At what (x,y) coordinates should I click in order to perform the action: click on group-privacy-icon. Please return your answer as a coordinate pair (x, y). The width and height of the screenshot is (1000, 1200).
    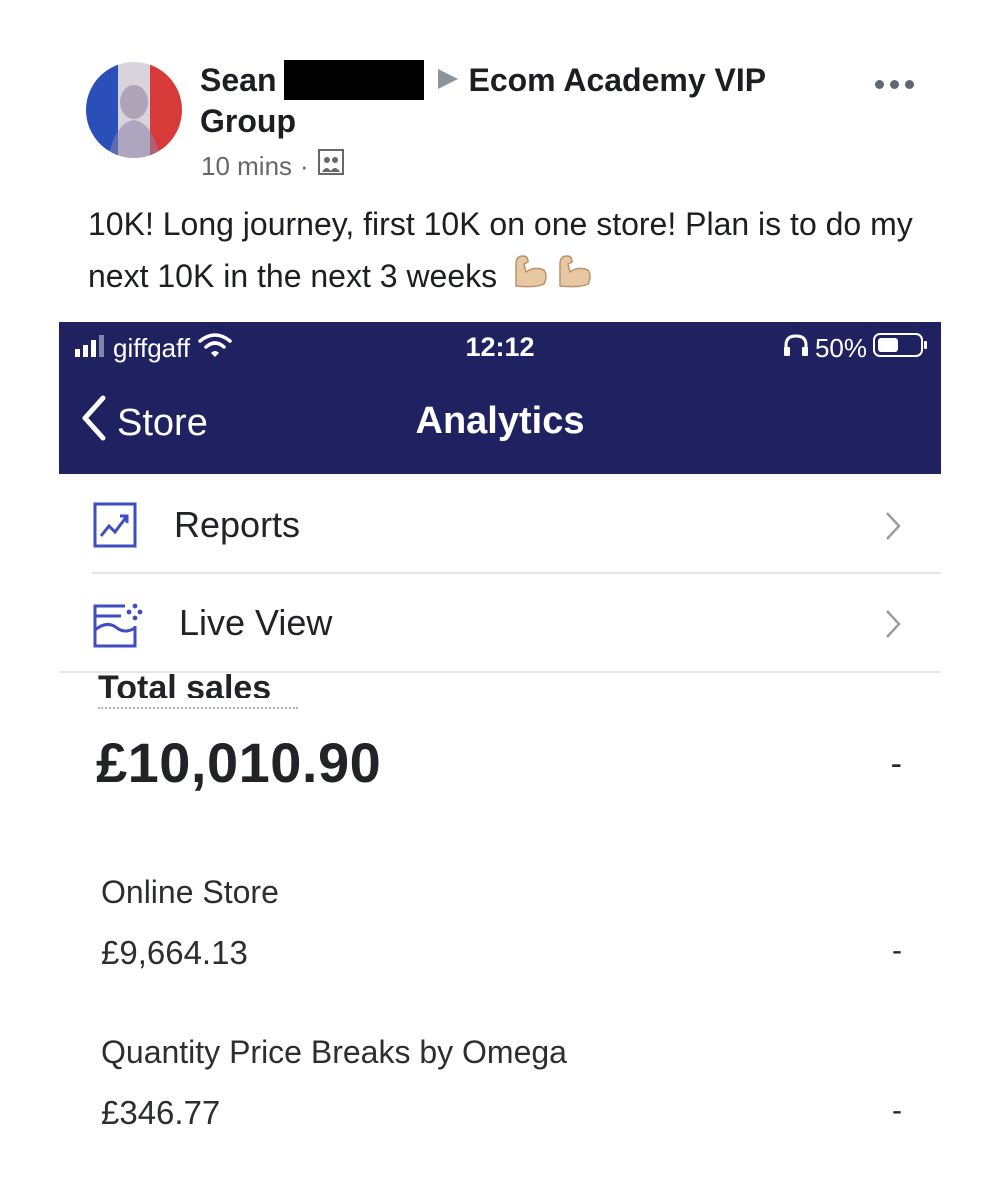
    Looking at the image, I should click on (331, 166).